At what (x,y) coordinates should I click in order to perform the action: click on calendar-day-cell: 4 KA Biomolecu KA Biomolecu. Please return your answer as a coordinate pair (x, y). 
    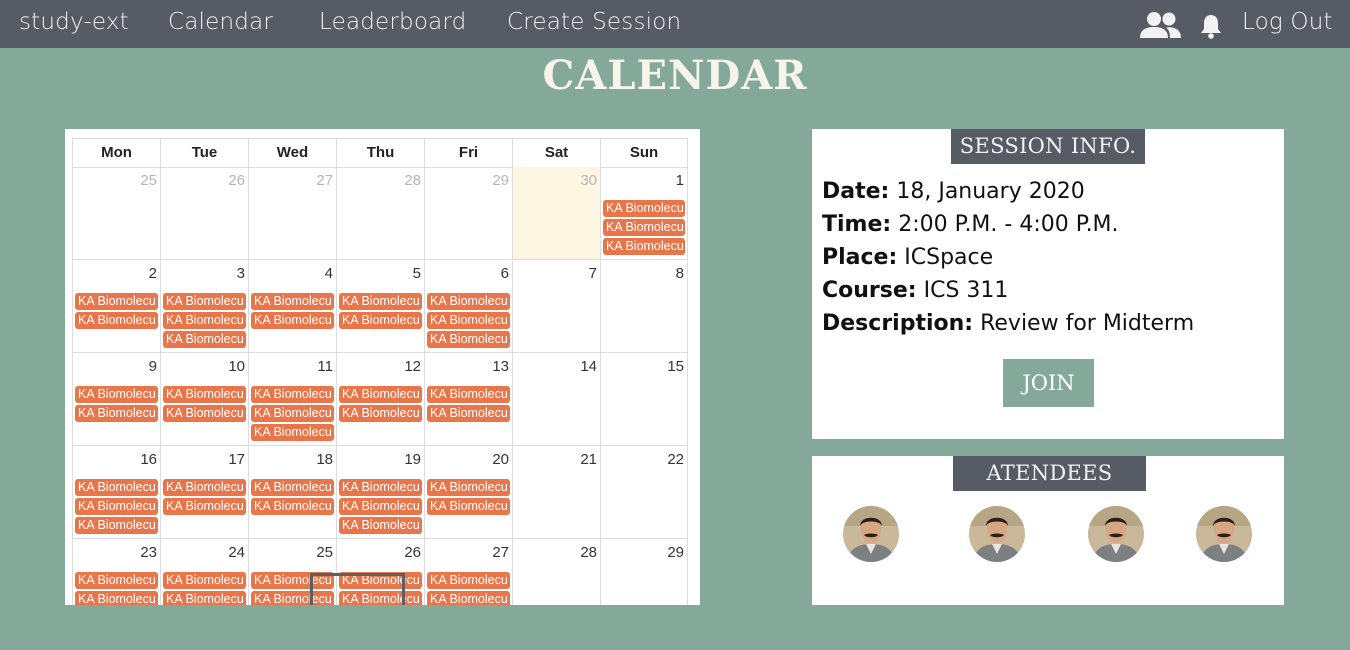
    Looking at the image, I should click on (292, 306).